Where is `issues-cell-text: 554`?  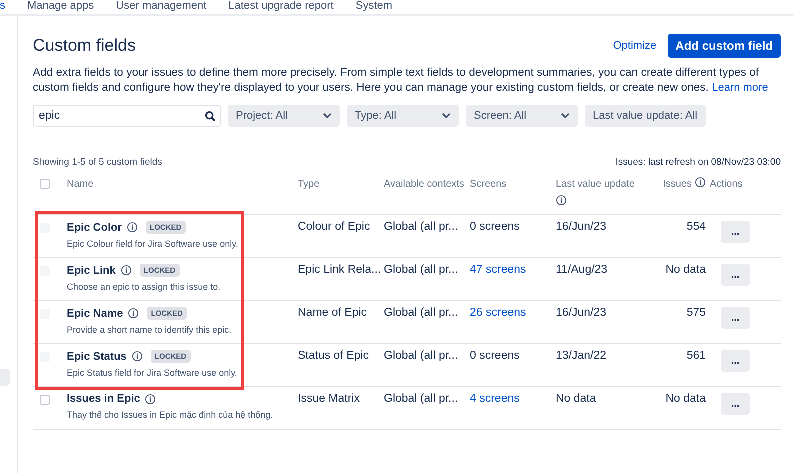 issues-cell-text: 554 is located at coordinates (696, 227).